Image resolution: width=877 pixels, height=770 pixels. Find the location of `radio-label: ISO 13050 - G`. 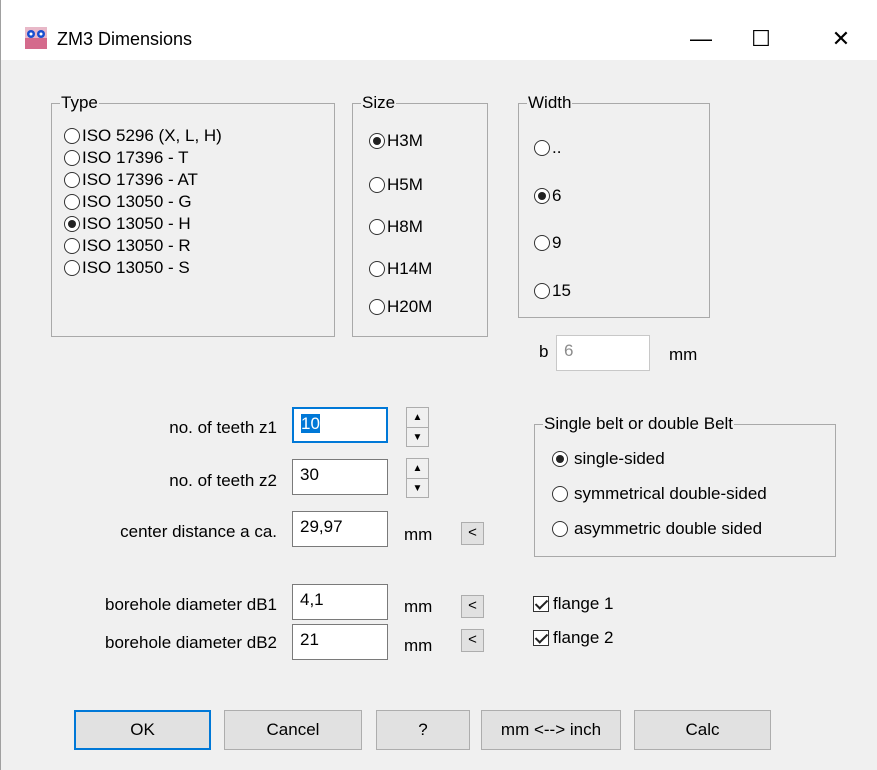

radio-label: ISO 13050 - G is located at coordinates (137, 201).